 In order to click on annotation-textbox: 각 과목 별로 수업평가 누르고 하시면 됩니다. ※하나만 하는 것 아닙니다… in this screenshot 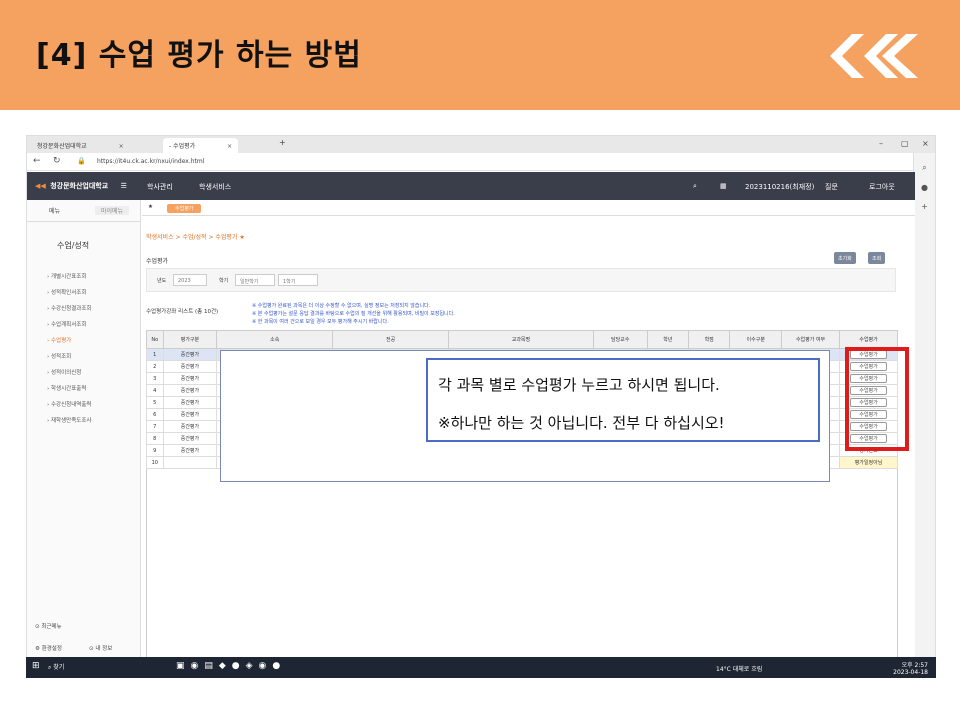, I will do `click(623, 400)`.